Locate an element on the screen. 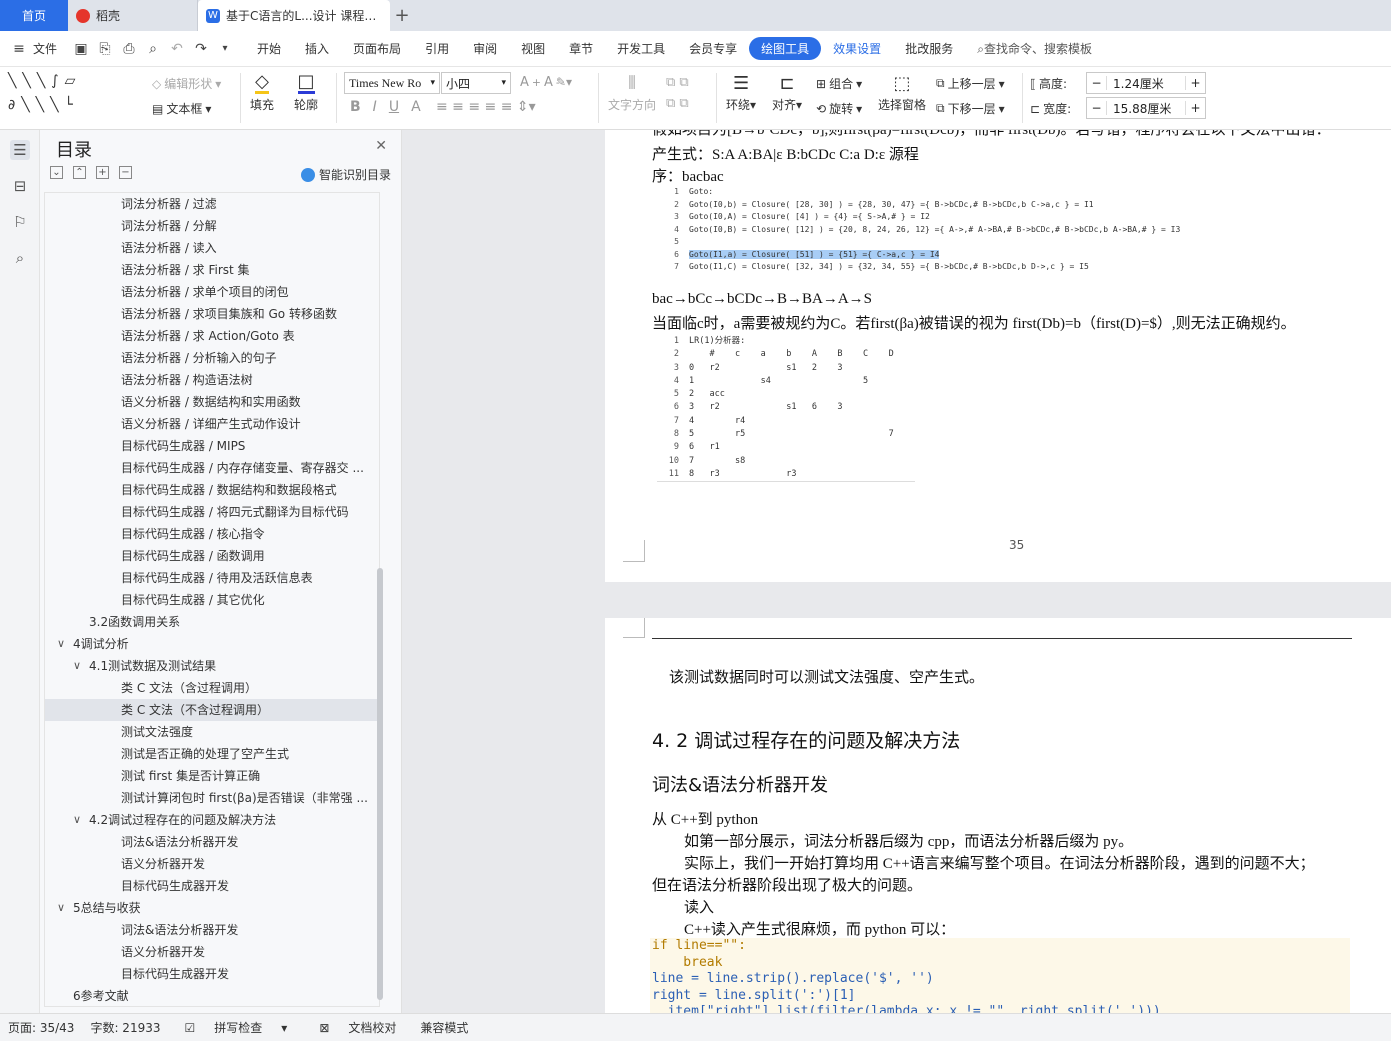  print-icon: ⎙ is located at coordinates (129, 49).